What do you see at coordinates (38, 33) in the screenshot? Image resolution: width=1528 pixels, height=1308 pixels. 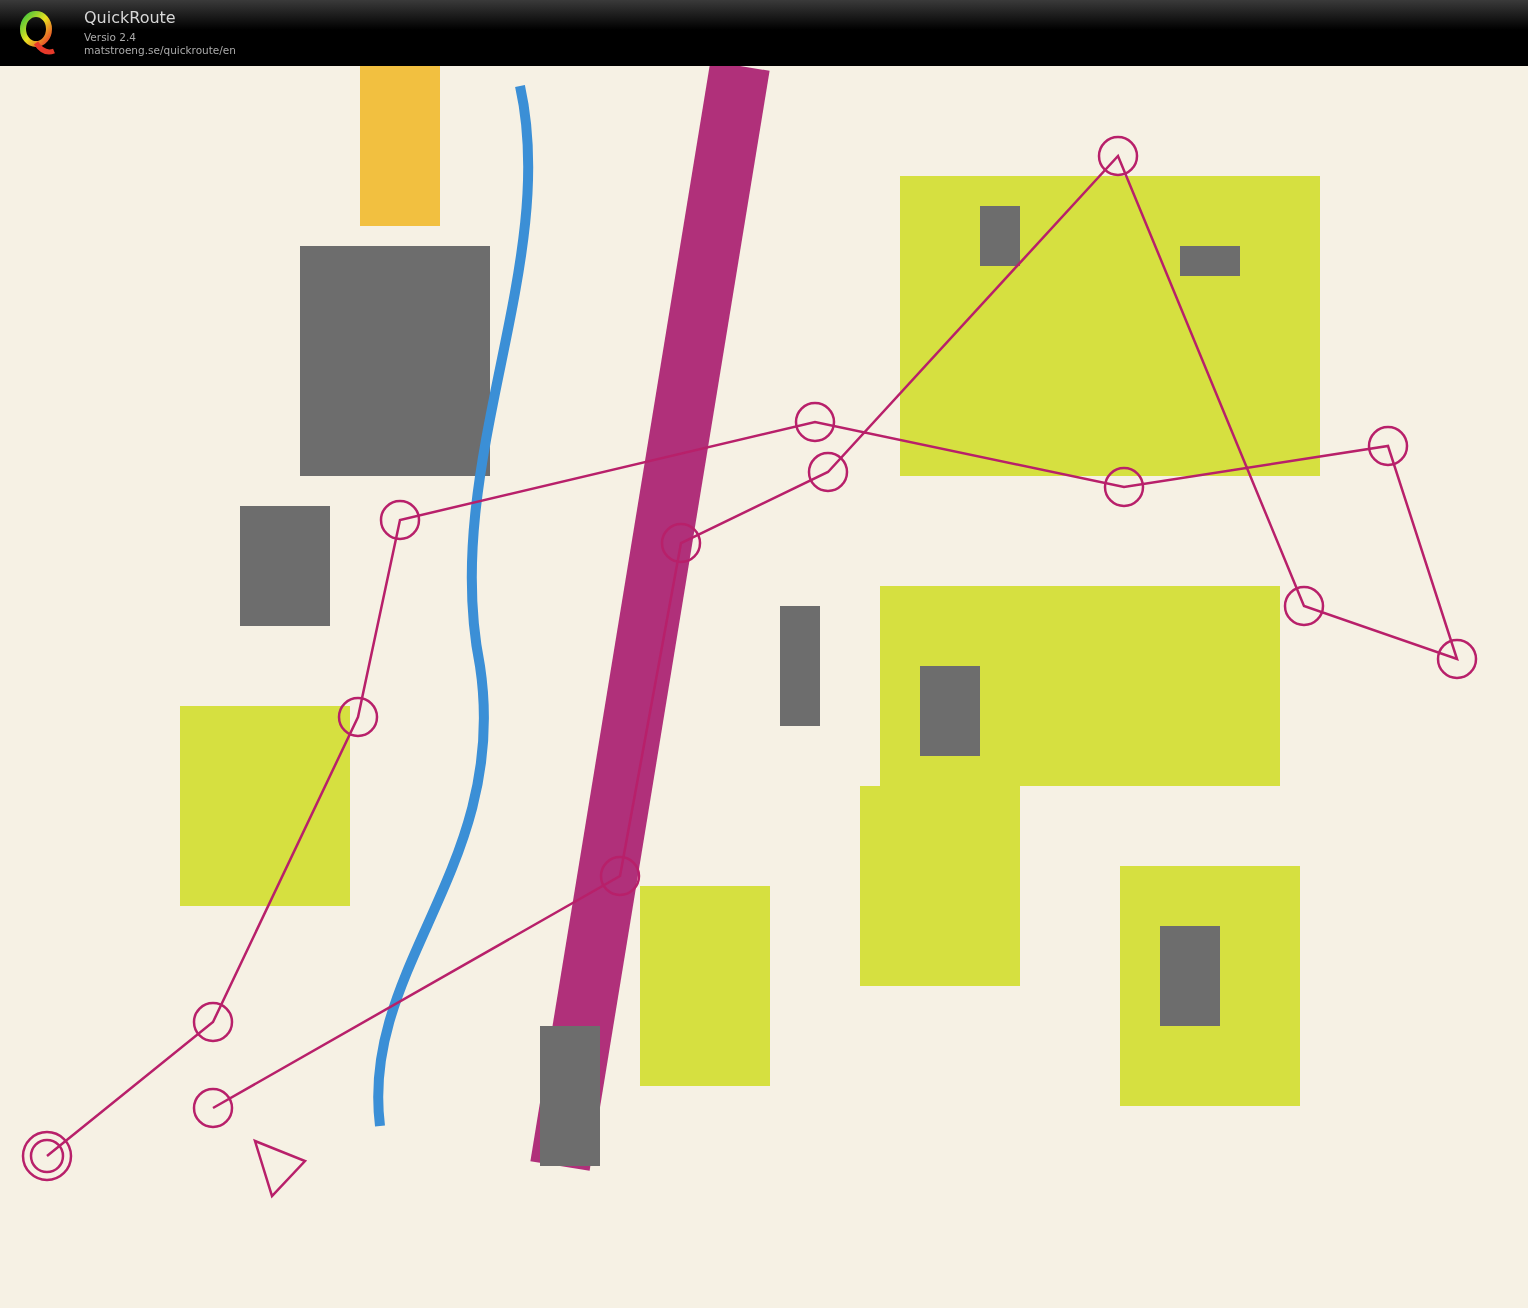 I see `logo-icon` at bounding box center [38, 33].